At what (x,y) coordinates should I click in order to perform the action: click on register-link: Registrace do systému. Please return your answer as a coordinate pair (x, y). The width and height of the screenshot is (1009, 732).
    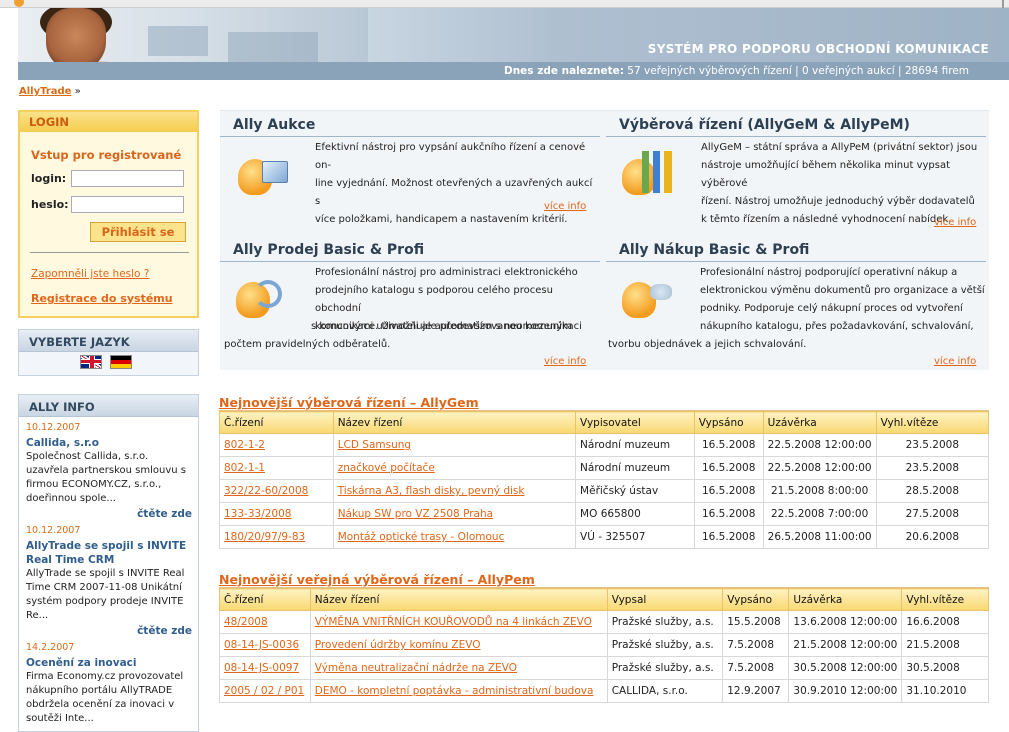
    Looking at the image, I should click on (102, 298).